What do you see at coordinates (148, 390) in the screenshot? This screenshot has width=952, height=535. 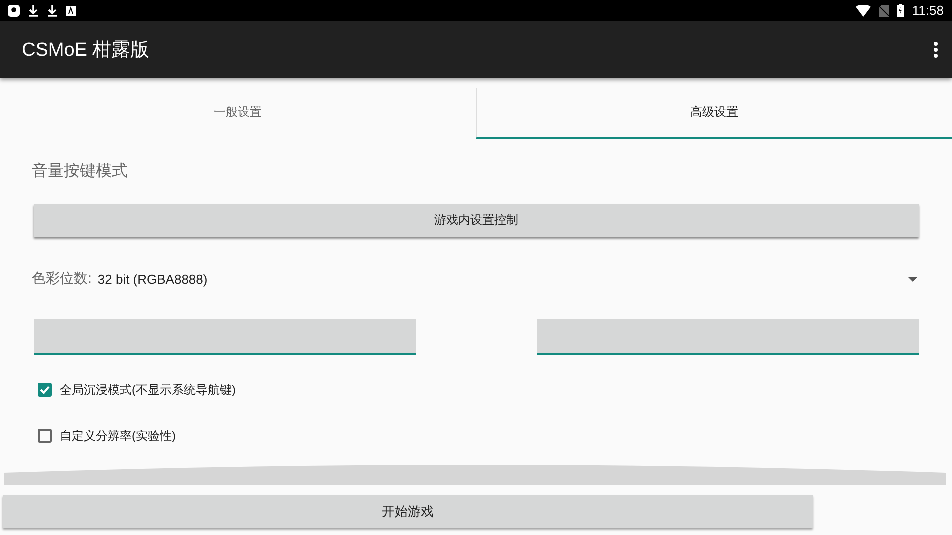 I see `checkbox-label: 全局沉浸模式(不显示系统导航键)` at bounding box center [148, 390].